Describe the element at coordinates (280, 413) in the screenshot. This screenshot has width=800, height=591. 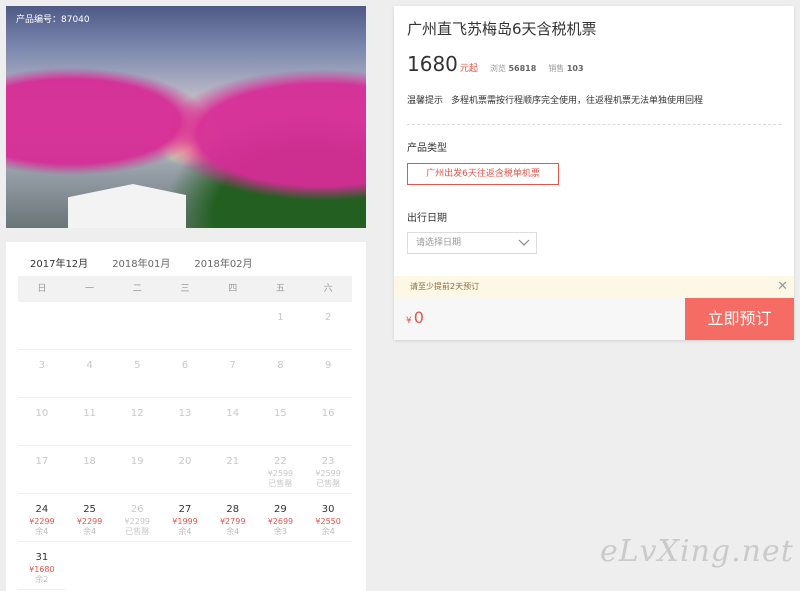
I see `day-number: 15` at that location.